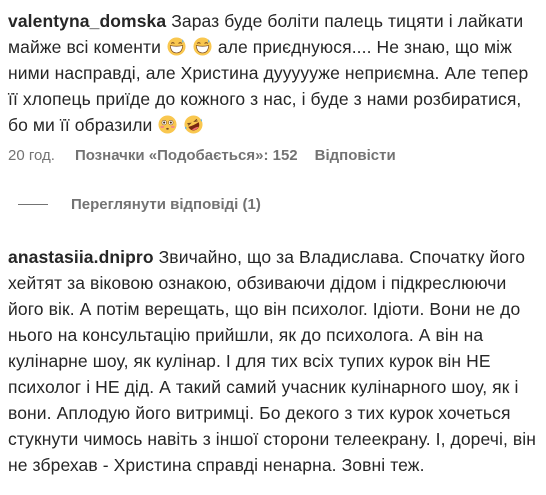  Describe the element at coordinates (186, 155) in the screenshot. I see `likes-count-link: Позначки «Подобається»: 152` at that location.